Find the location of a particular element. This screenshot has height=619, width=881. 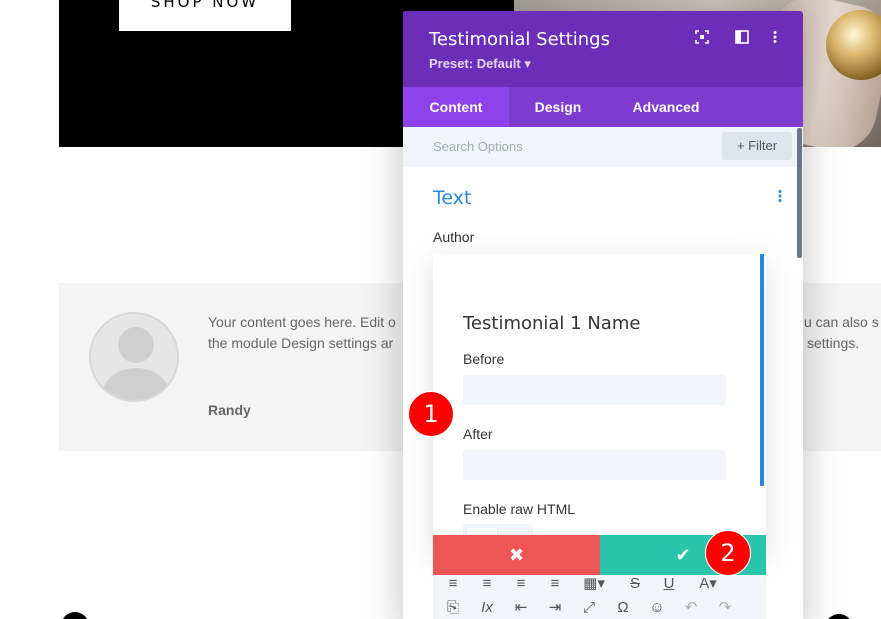

preset-dropdown: Preset: Default ▾ is located at coordinates (480, 64).